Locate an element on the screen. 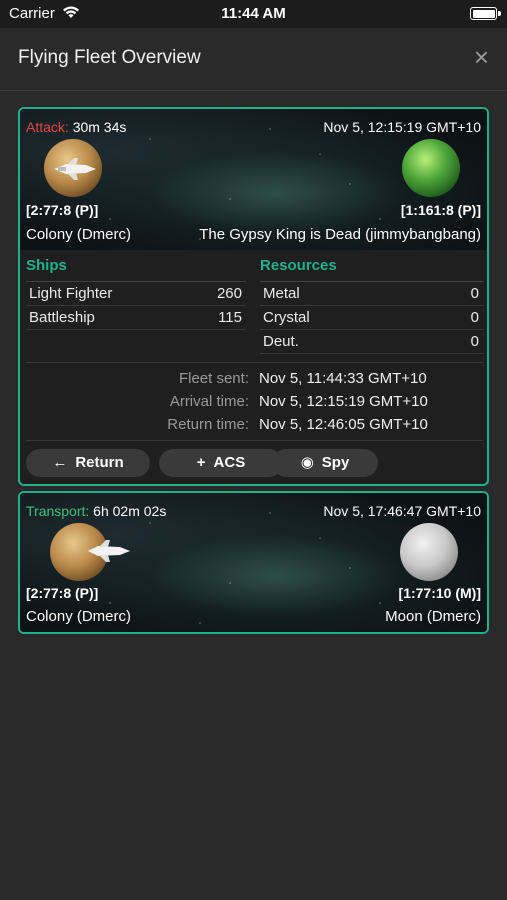 The width and height of the screenshot is (507, 900). clock: 11:44 AM is located at coordinates (253, 13).